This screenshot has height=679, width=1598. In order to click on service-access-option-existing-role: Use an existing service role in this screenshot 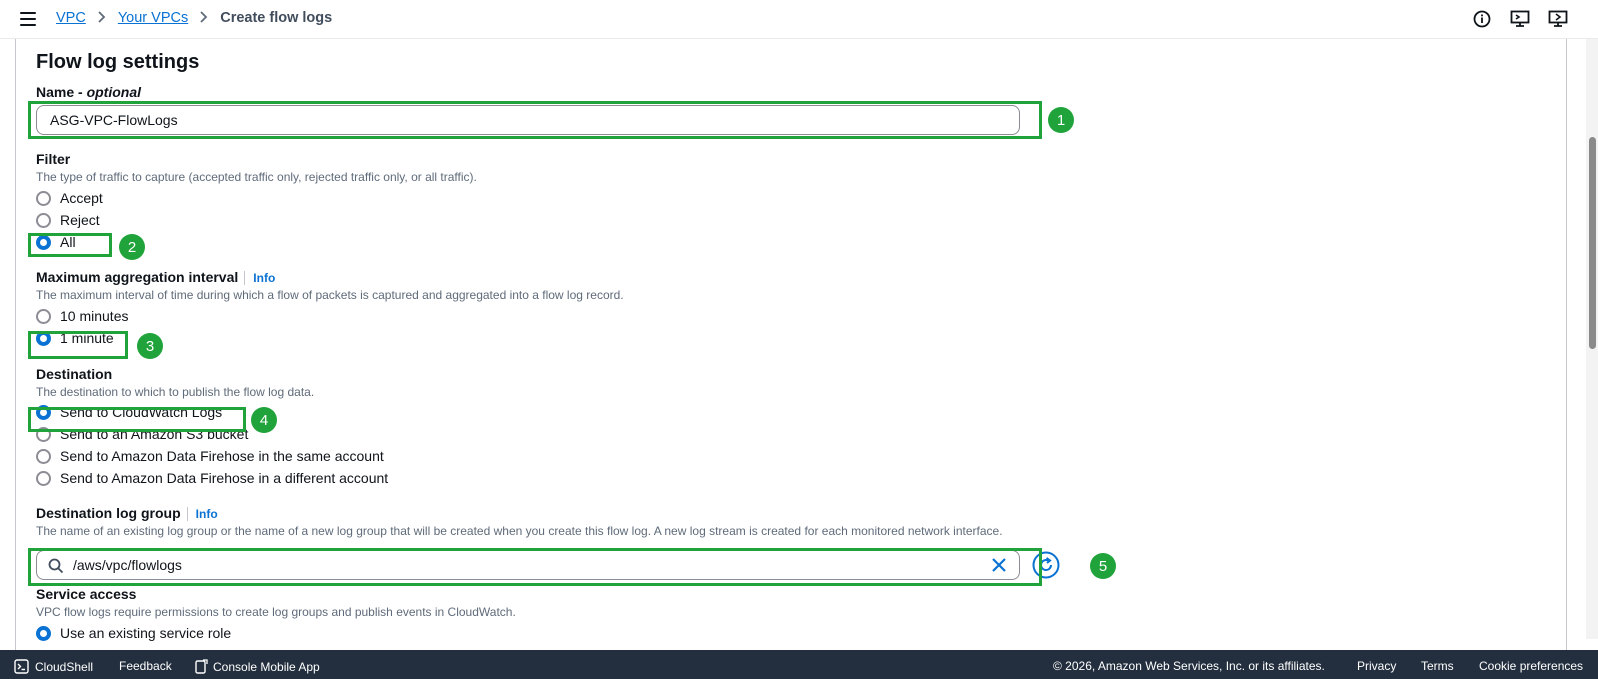, I will do `click(133, 633)`.